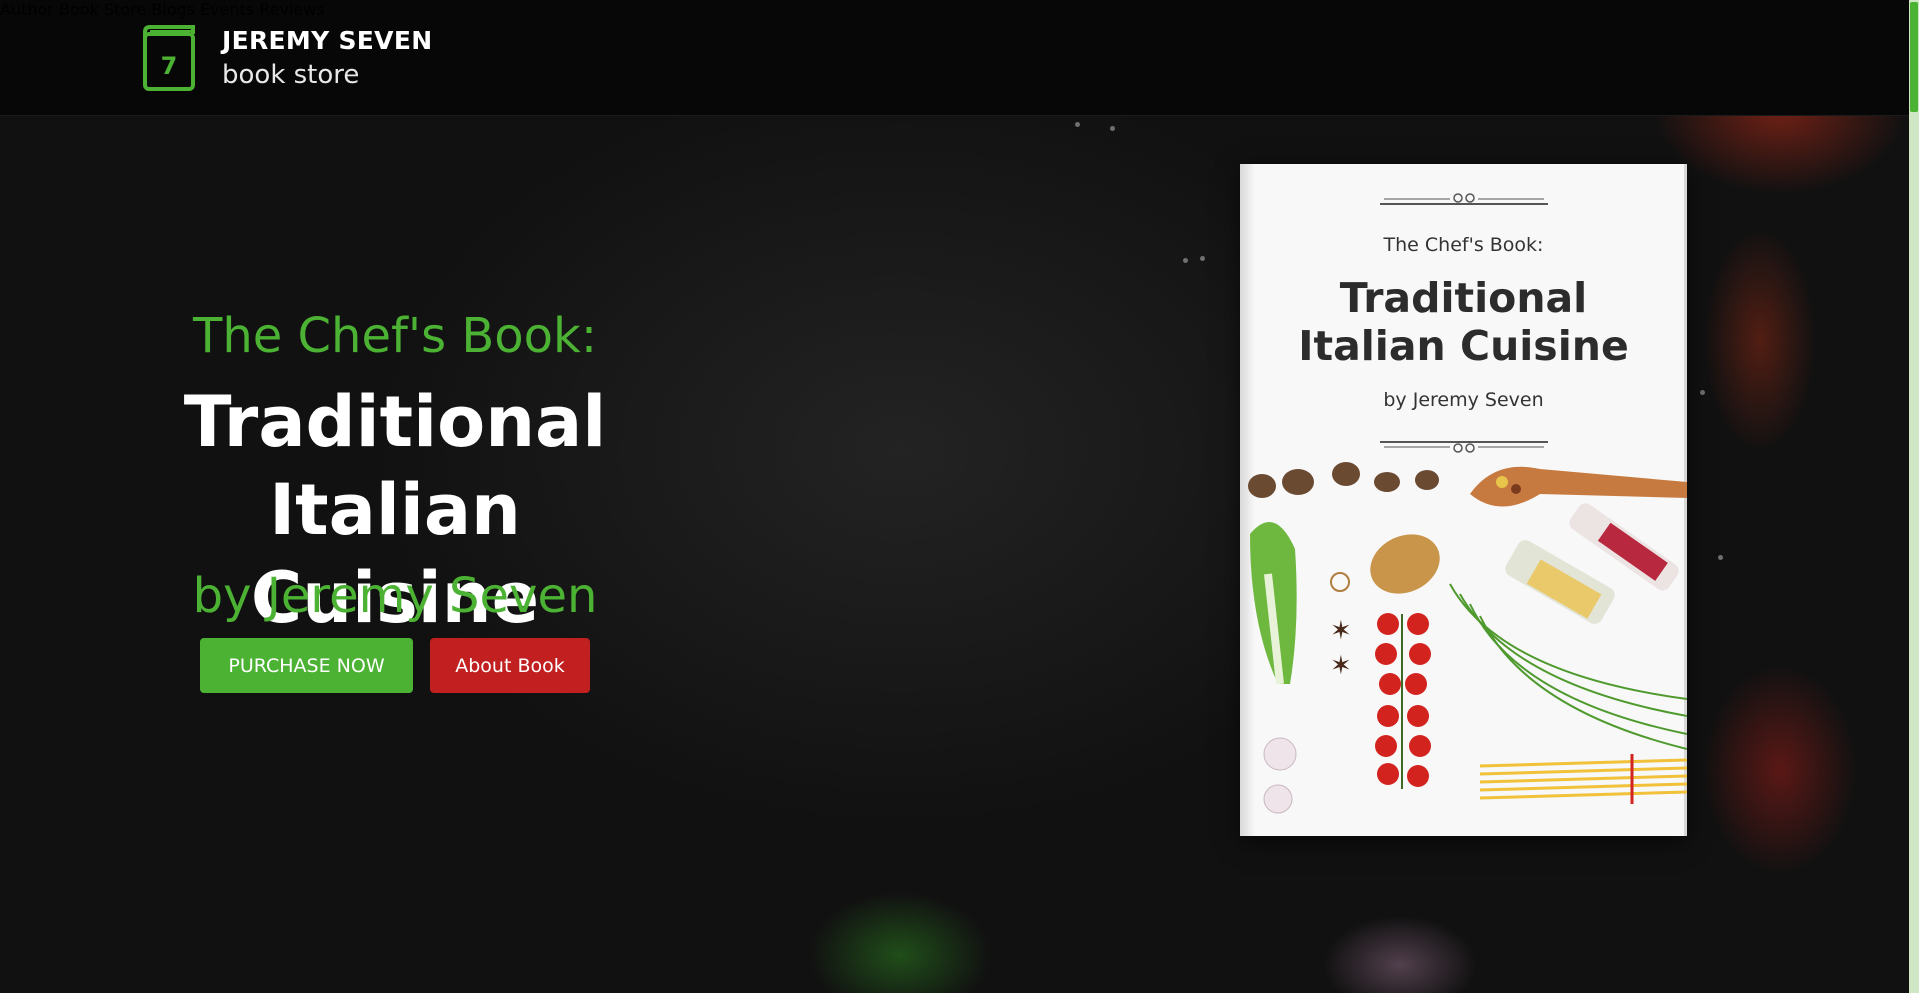  What do you see at coordinates (227, 9) in the screenshot?
I see `nav-events: Events` at bounding box center [227, 9].